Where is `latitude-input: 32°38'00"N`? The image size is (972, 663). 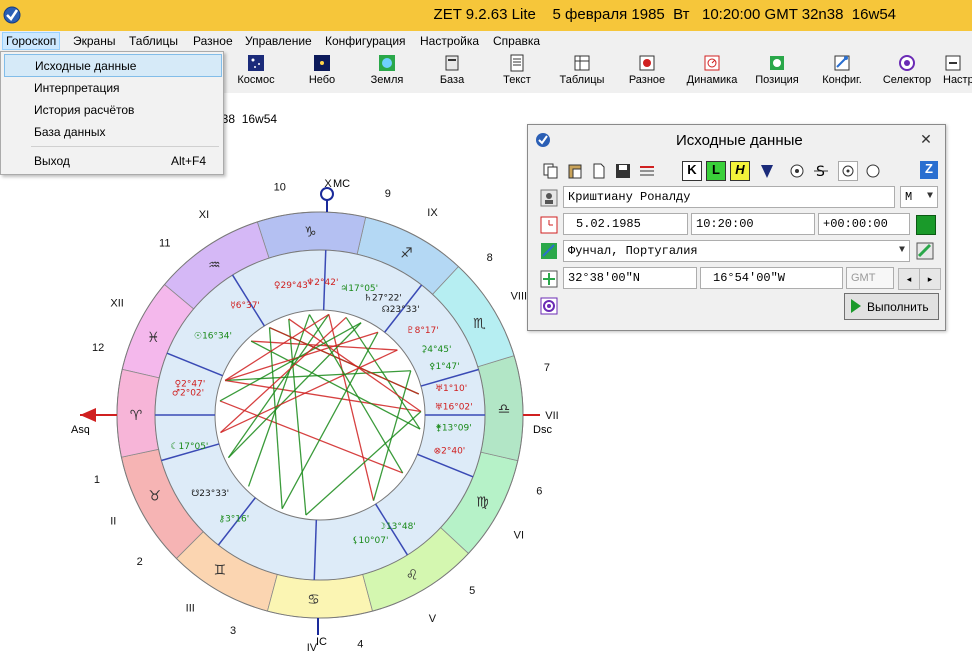 latitude-input: 32°38'00"N is located at coordinates (630, 278).